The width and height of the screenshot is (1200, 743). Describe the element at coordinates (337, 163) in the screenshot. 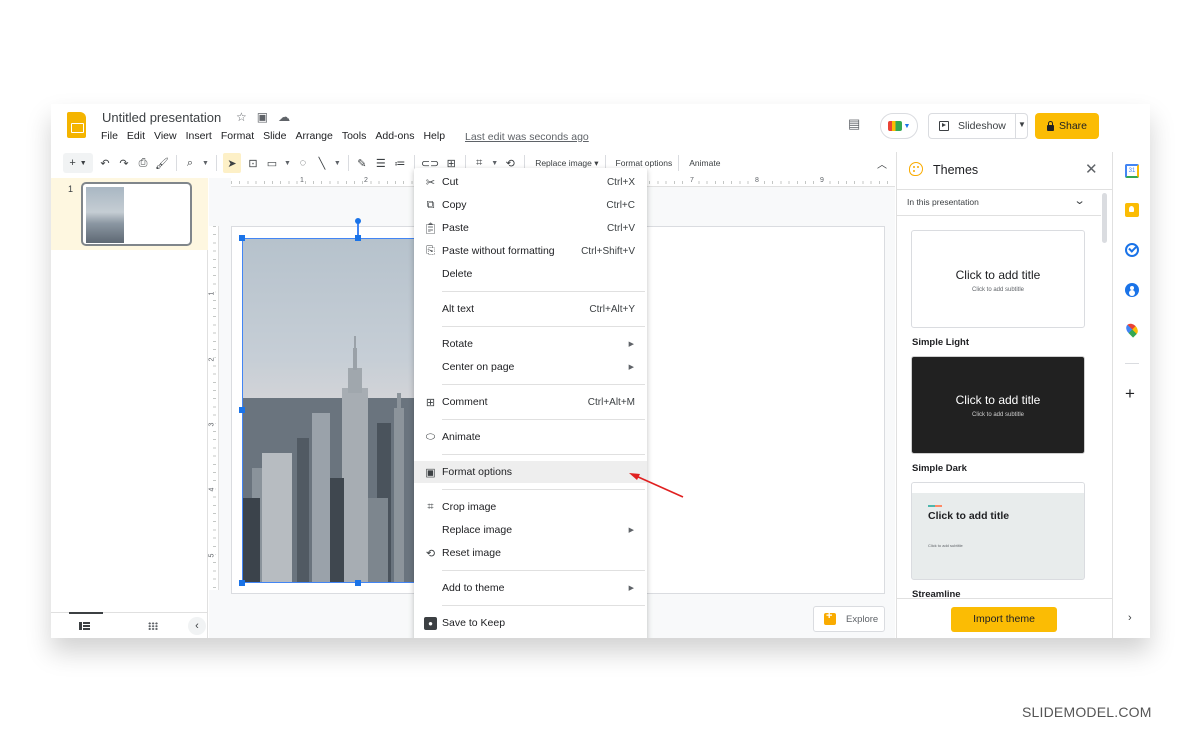

I see `line-caret-icon: ▼` at that location.